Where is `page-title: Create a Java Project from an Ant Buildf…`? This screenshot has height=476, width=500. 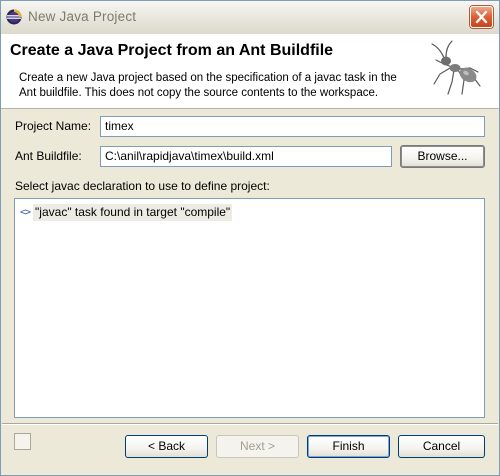
page-title: Create a Java Project from an Ant Buildf… is located at coordinates (172, 50).